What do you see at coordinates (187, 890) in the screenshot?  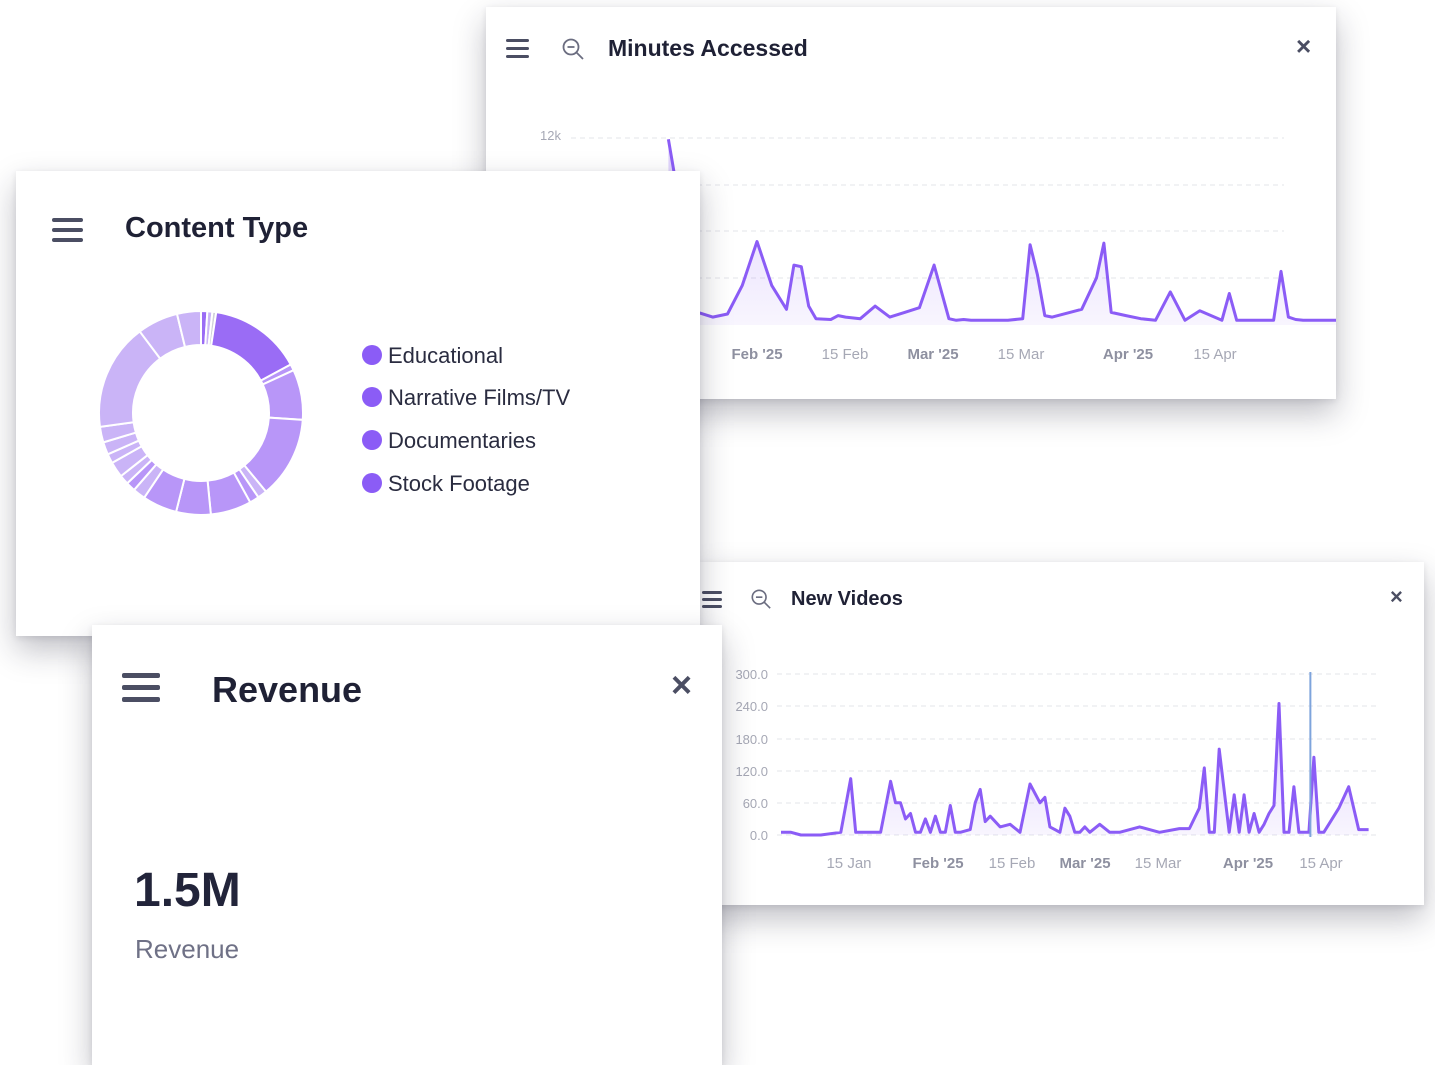 I see `revenue-value: 1.5M` at bounding box center [187, 890].